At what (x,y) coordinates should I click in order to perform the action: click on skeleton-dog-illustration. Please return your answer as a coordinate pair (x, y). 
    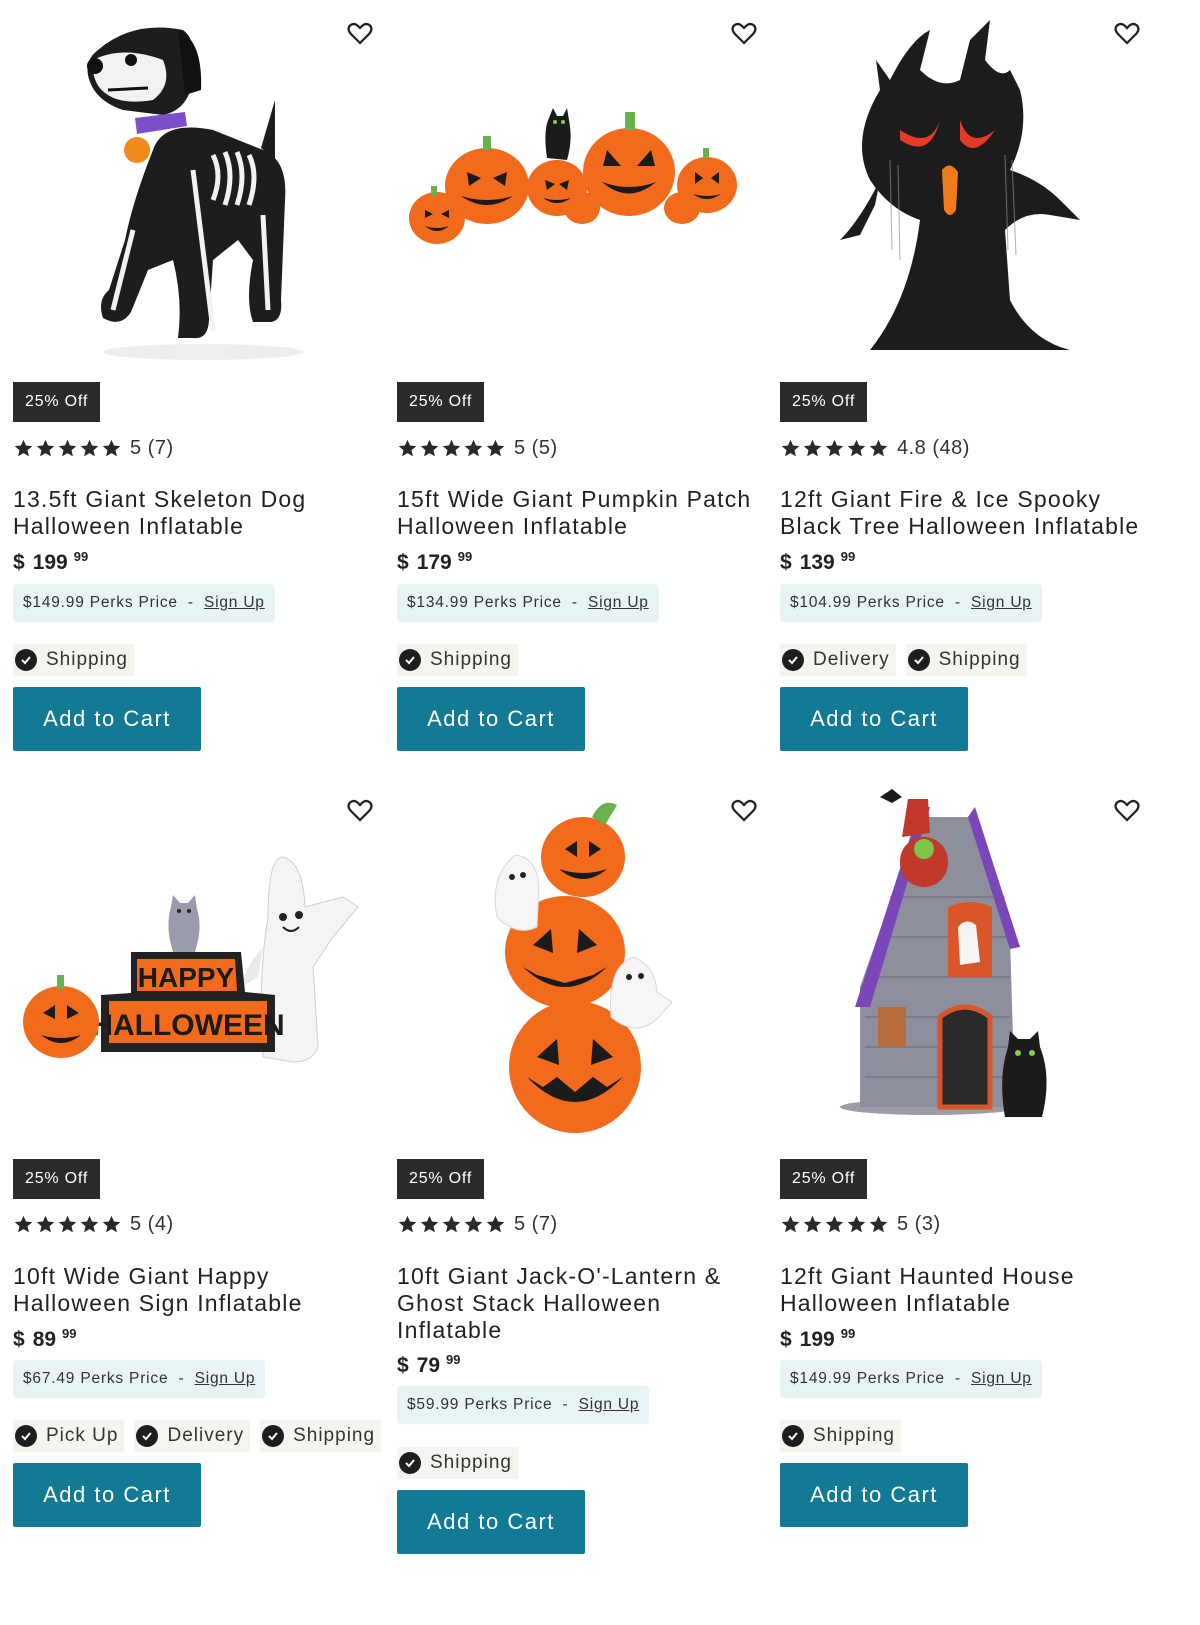
    Looking at the image, I should click on (195, 193).